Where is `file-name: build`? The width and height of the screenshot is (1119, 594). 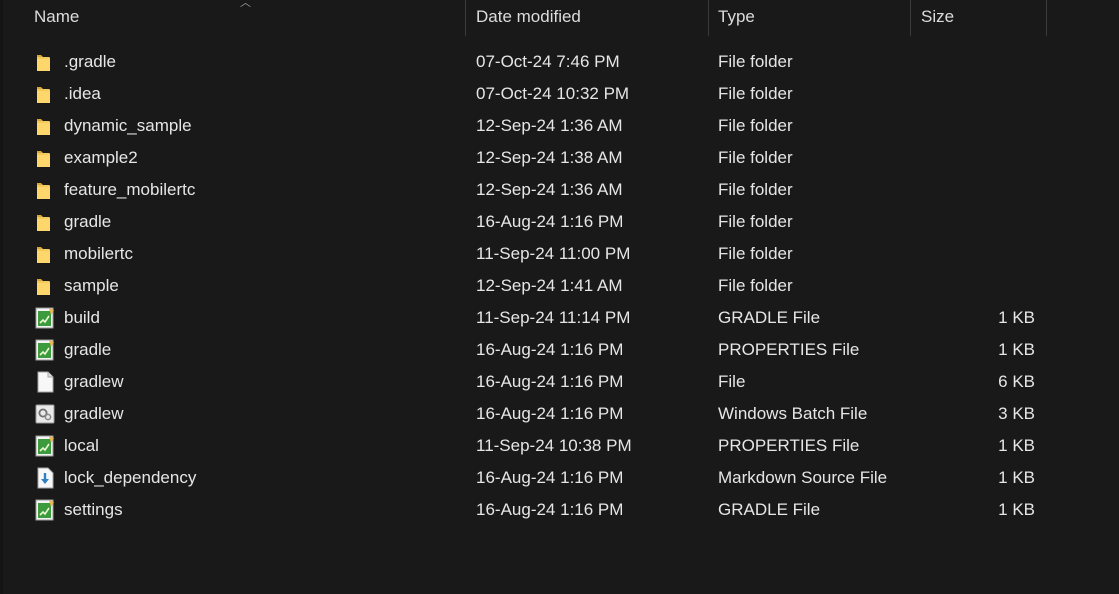 file-name: build is located at coordinates (82, 317).